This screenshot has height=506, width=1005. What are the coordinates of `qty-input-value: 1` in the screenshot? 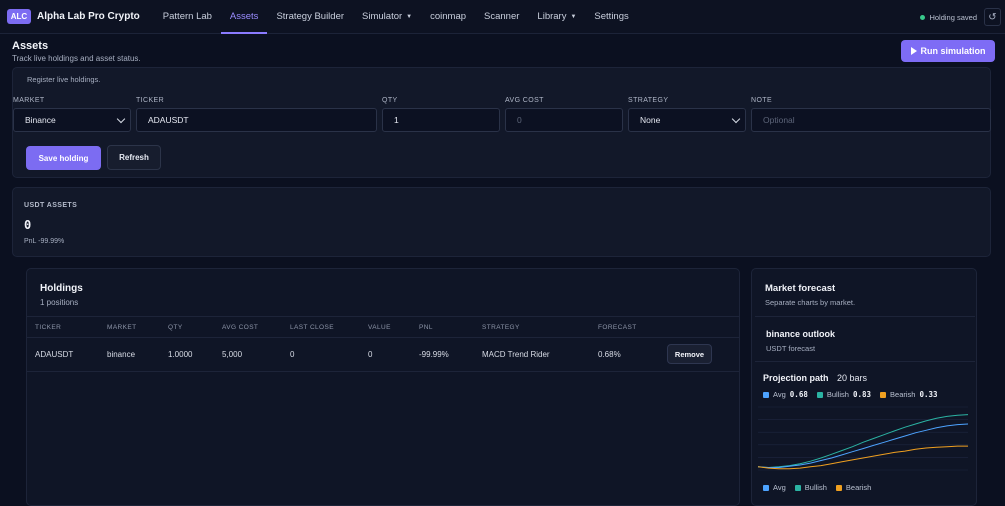 It's located at (396, 120).